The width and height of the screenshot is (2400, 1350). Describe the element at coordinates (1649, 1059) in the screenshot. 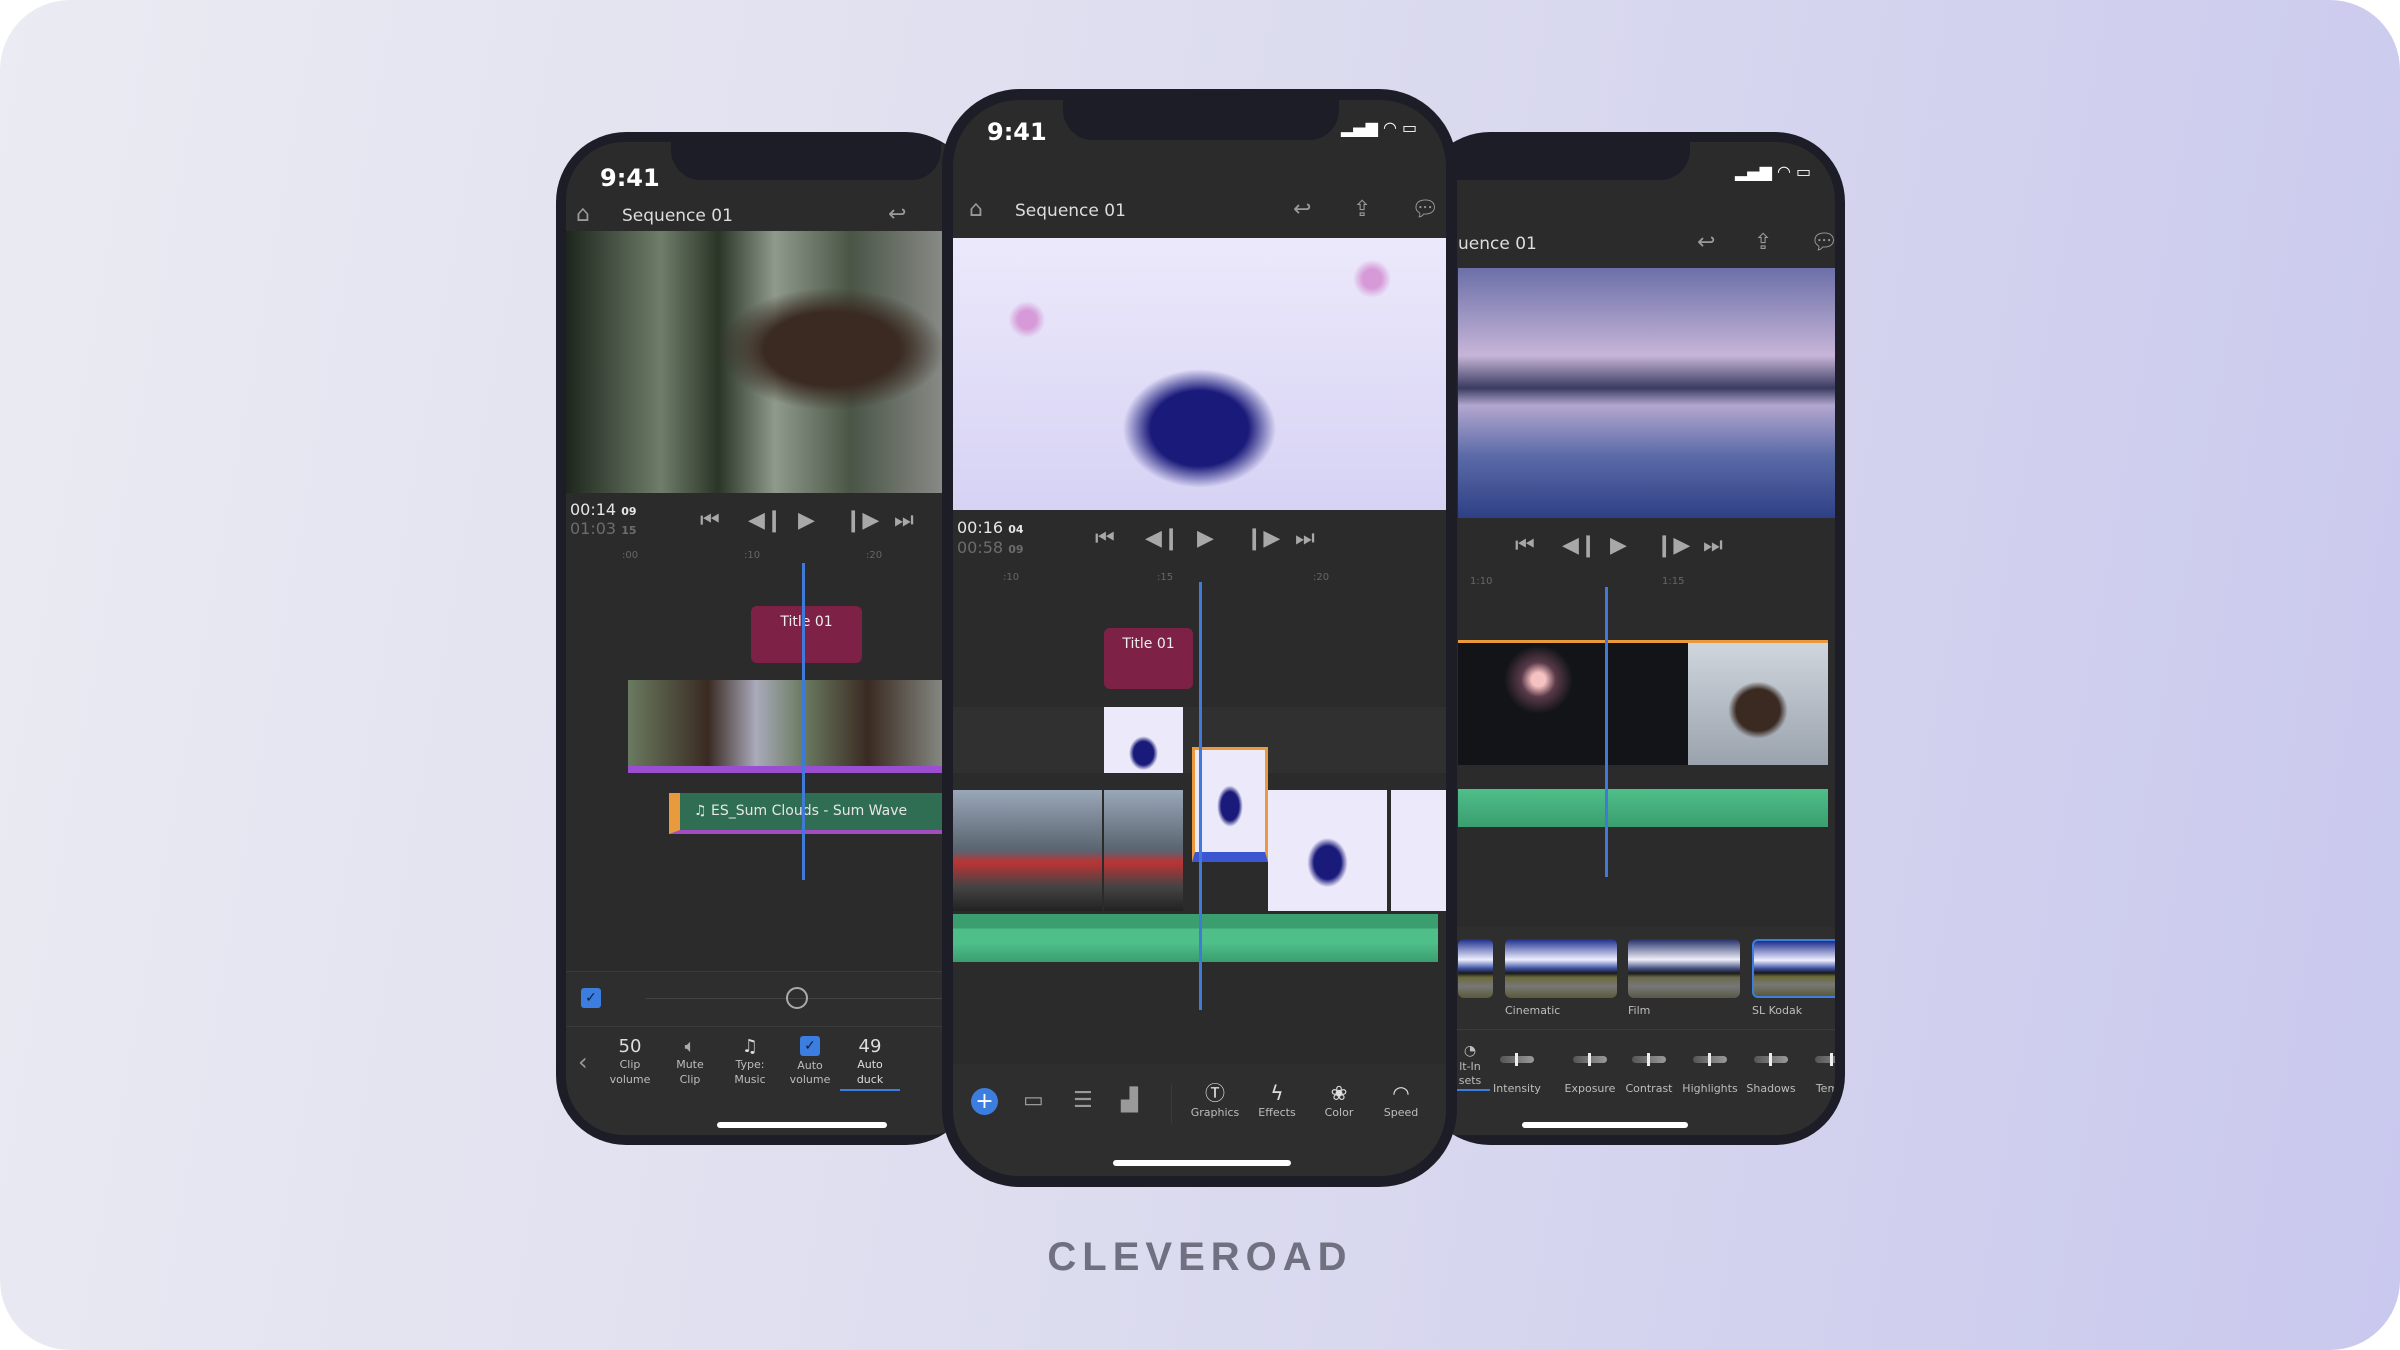

I see `contrast-slider` at that location.